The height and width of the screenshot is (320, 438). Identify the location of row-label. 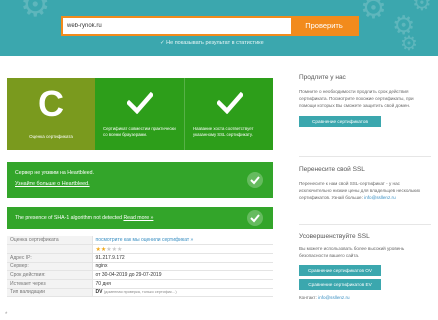
(50, 249).